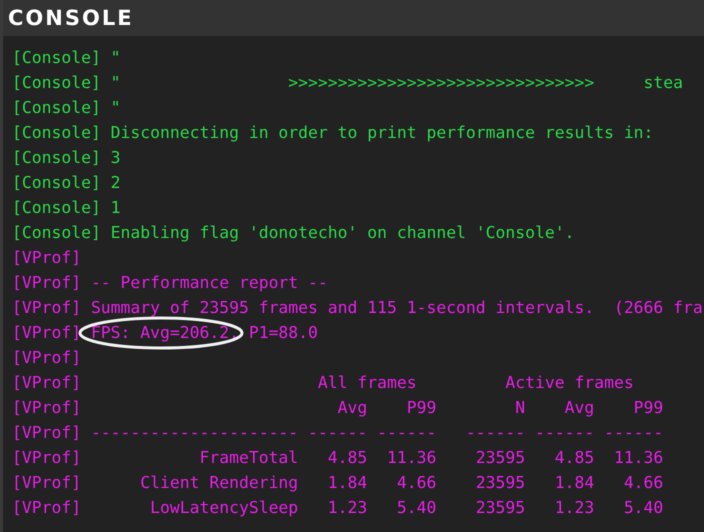 The width and height of the screenshot is (704, 532). I want to click on log-line: [Console] " >>>>>>>>>>>>>>>>>>>>>>>>>>>>>>> stea, so click(348, 82).